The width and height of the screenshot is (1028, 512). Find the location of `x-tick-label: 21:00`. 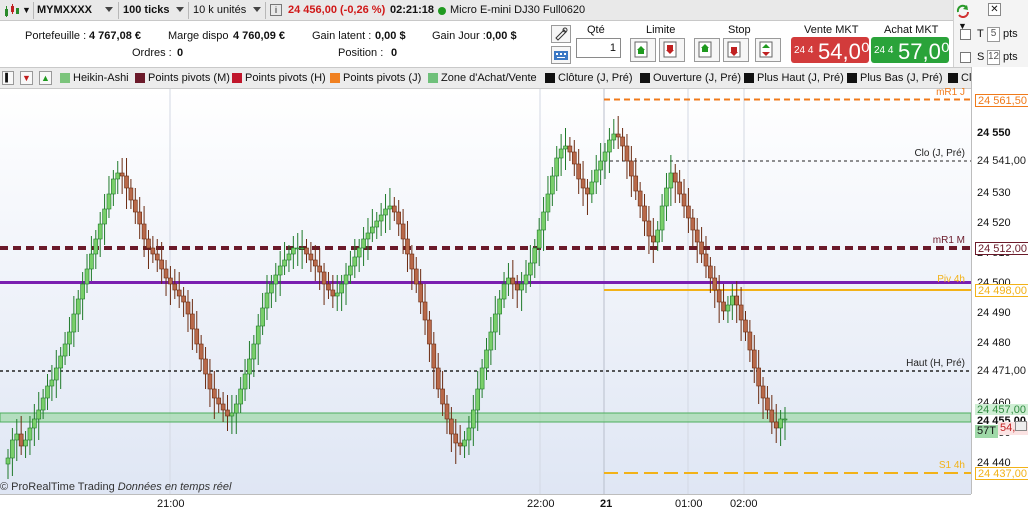

x-tick-label: 21:00 is located at coordinates (171, 504).